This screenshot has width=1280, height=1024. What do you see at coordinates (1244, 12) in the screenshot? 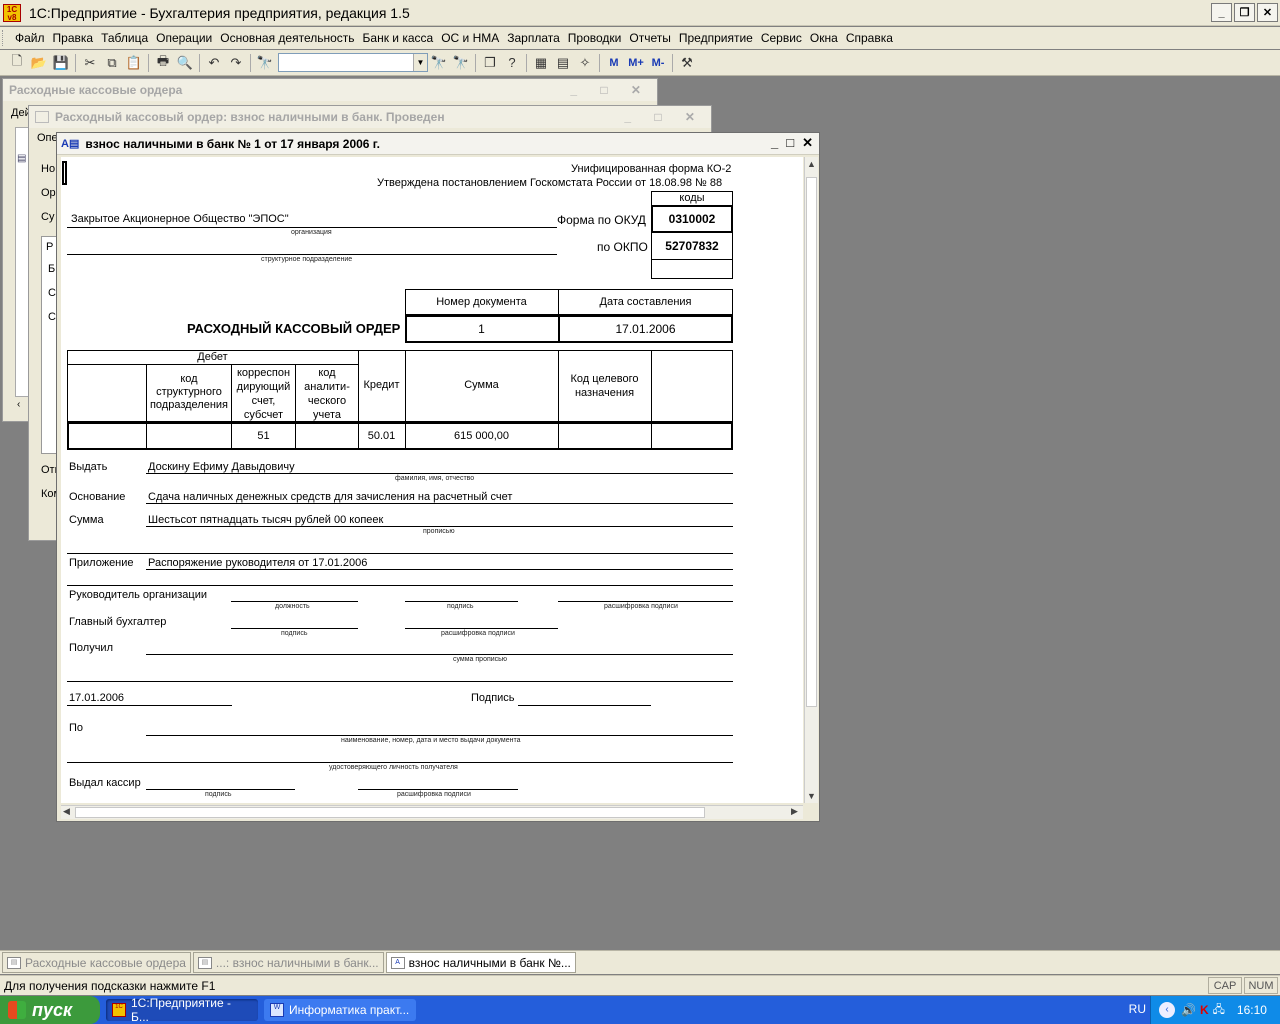
I see `restore-button: ❐` at bounding box center [1244, 12].